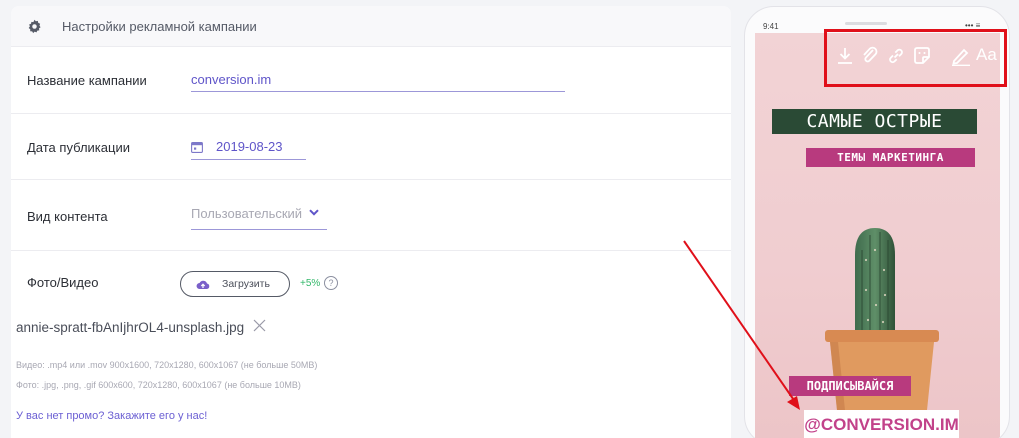 This screenshot has height=438, width=1019. What do you see at coordinates (874, 121) in the screenshot?
I see `story-headline-1: САМЫЕ ОСТРЫЕ` at bounding box center [874, 121].